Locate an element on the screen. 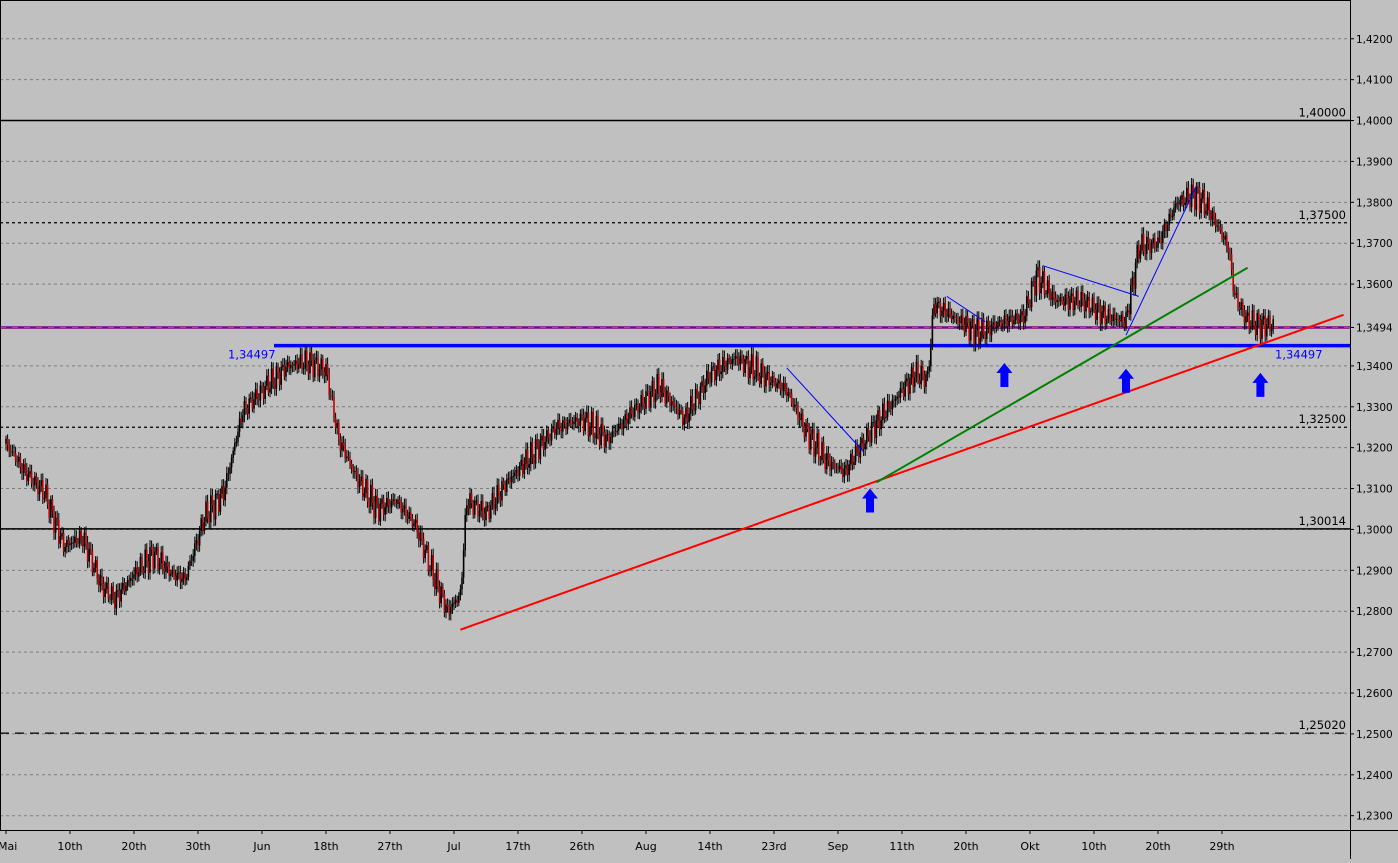  y-tick-label: 1,3600 is located at coordinates (1374, 285).